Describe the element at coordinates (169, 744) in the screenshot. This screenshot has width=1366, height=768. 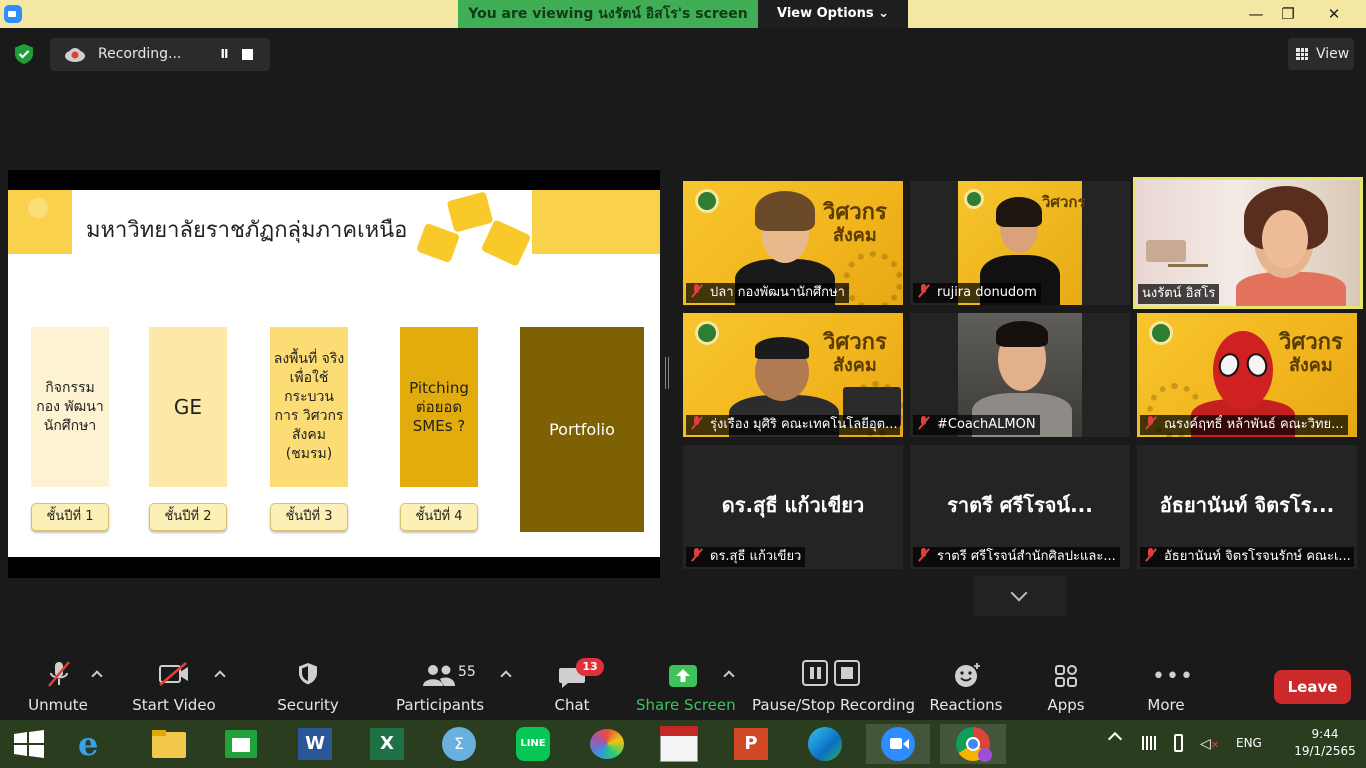
I see `file-explorer-icon` at that location.